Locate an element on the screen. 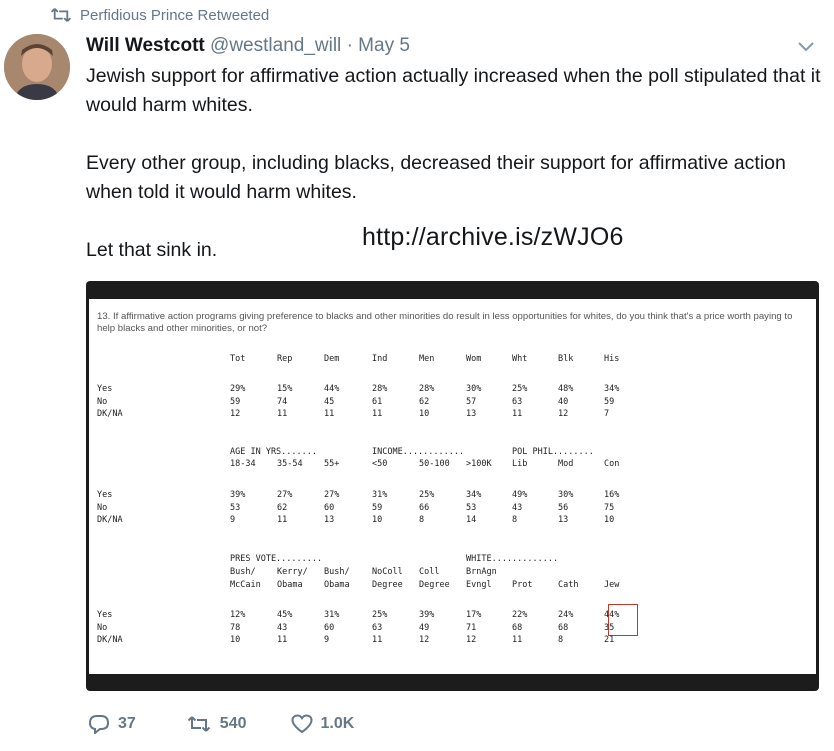  table-cell: 21 is located at coordinates (609, 640).